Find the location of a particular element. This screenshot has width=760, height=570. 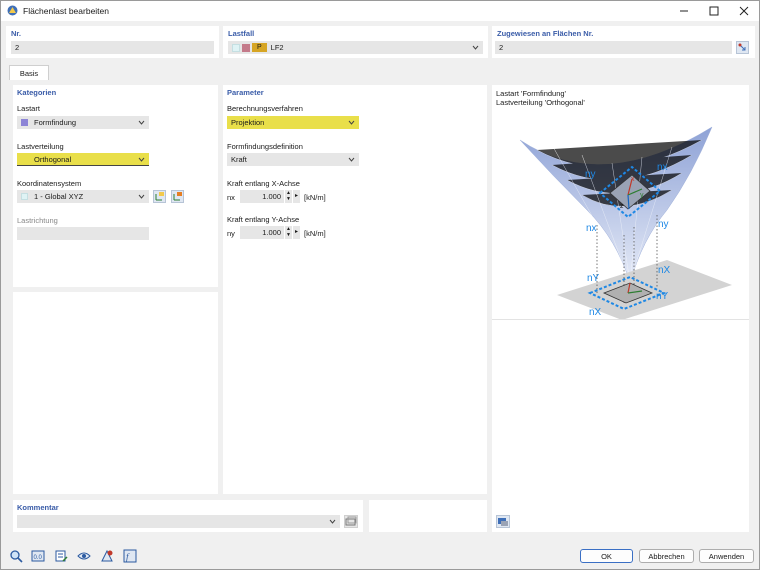

kraft-y-unit: [kN/m] is located at coordinates (315, 233).